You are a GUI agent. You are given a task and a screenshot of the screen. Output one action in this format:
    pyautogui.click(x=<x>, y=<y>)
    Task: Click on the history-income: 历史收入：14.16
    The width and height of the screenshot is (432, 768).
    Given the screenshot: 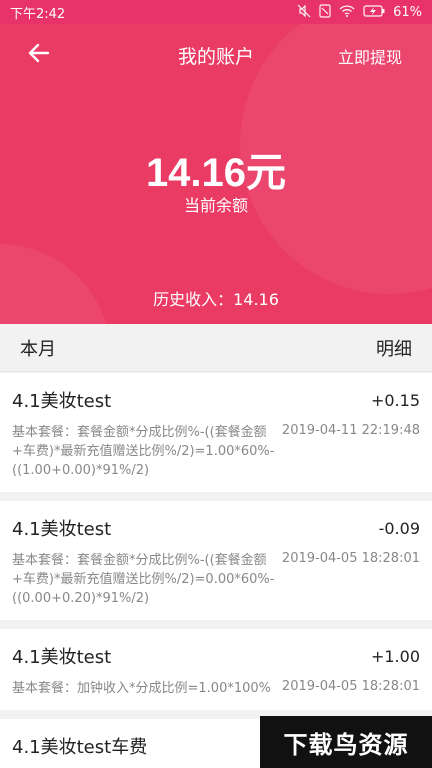 What is the action you would take?
    pyautogui.click(x=216, y=299)
    